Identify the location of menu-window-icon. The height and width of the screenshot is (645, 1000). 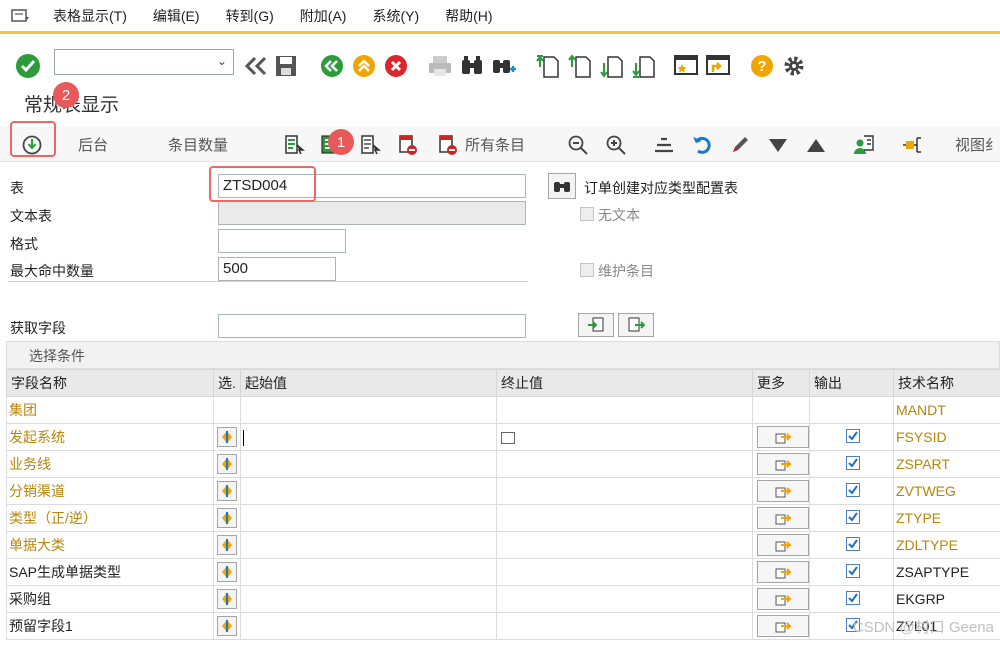
(21, 16).